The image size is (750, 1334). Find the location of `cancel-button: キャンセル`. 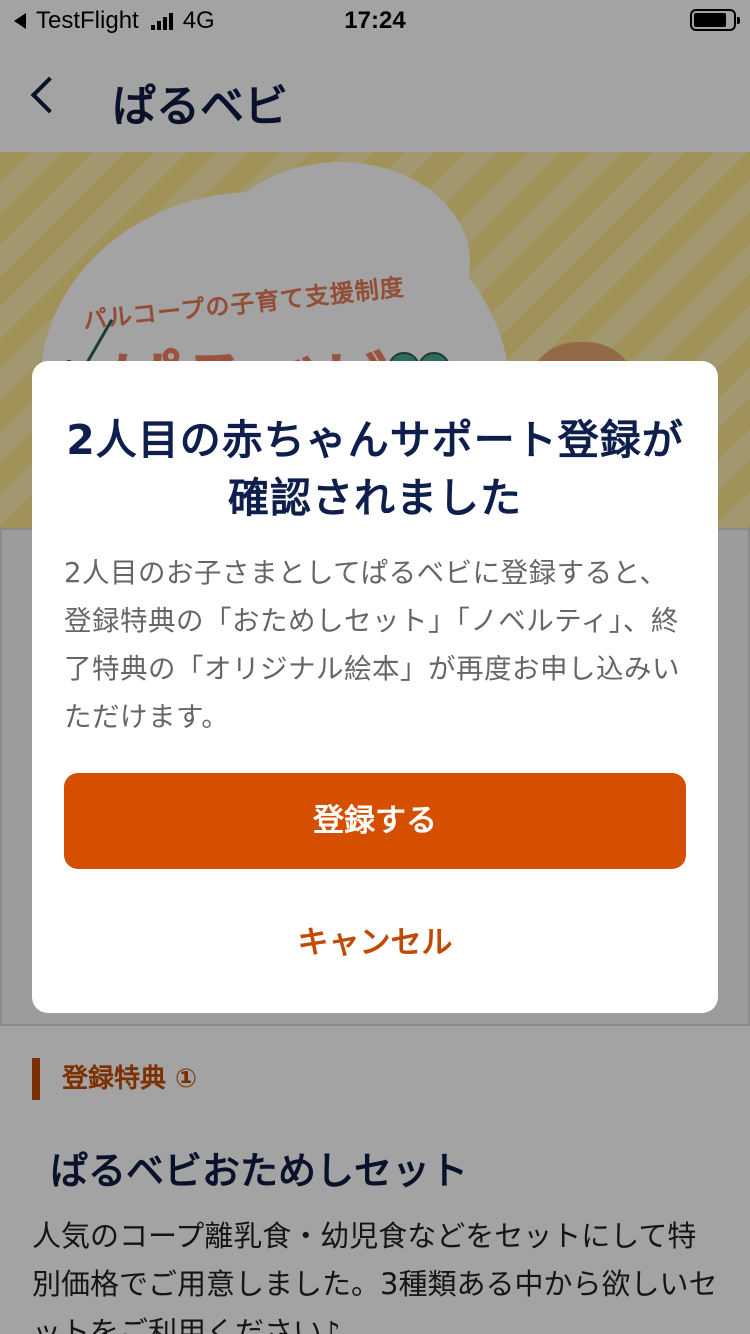

cancel-button: キャンセル is located at coordinates (375, 943).